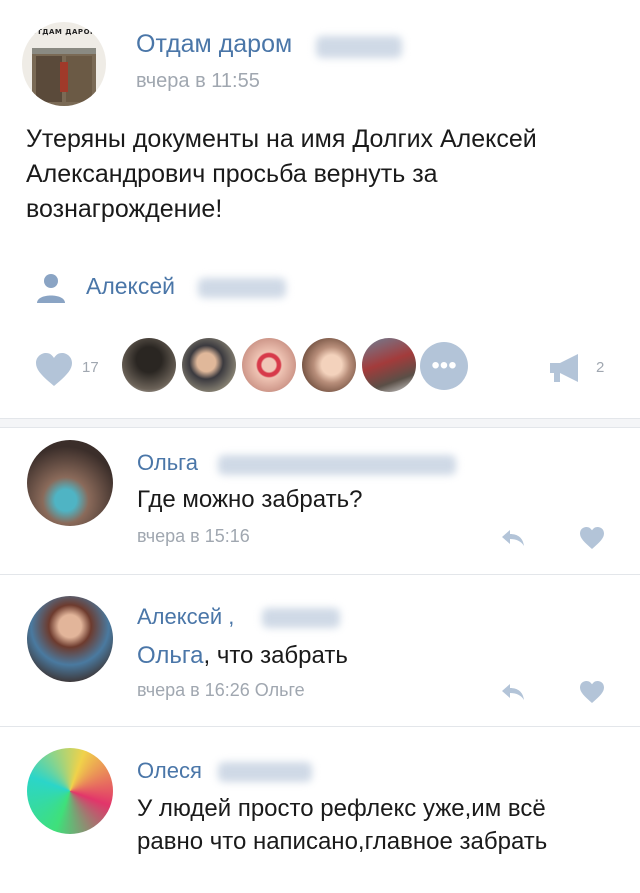  I want to click on heart-icon, so click(54, 370).